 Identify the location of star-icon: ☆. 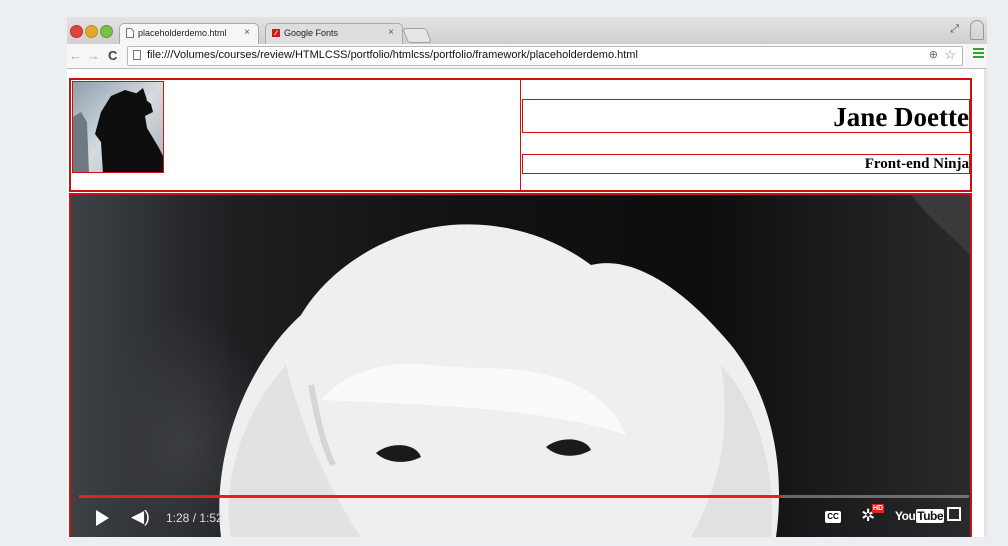
(950, 55).